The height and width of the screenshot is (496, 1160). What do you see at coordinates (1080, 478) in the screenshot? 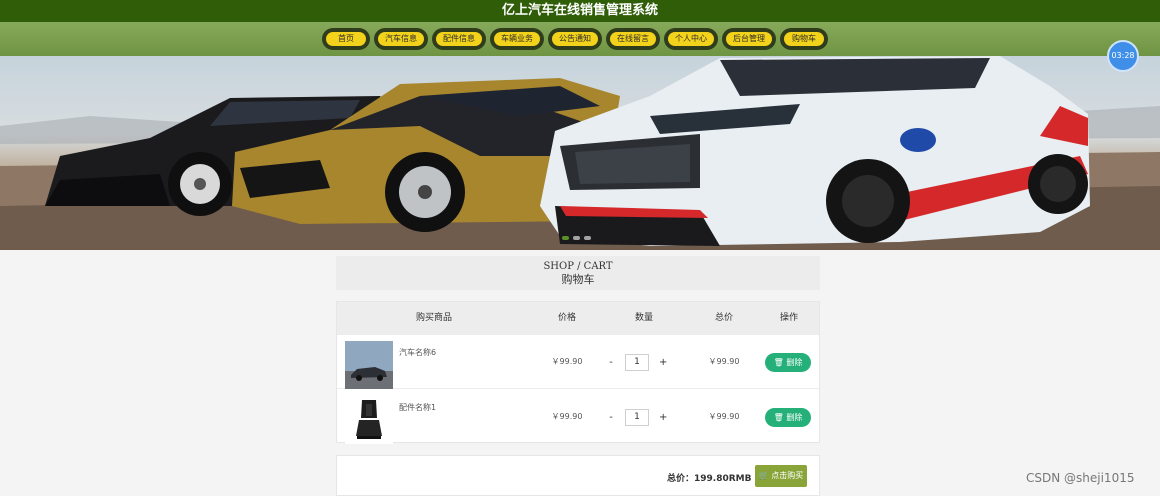
I see `watermark: CSDN @sheji1015` at bounding box center [1080, 478].